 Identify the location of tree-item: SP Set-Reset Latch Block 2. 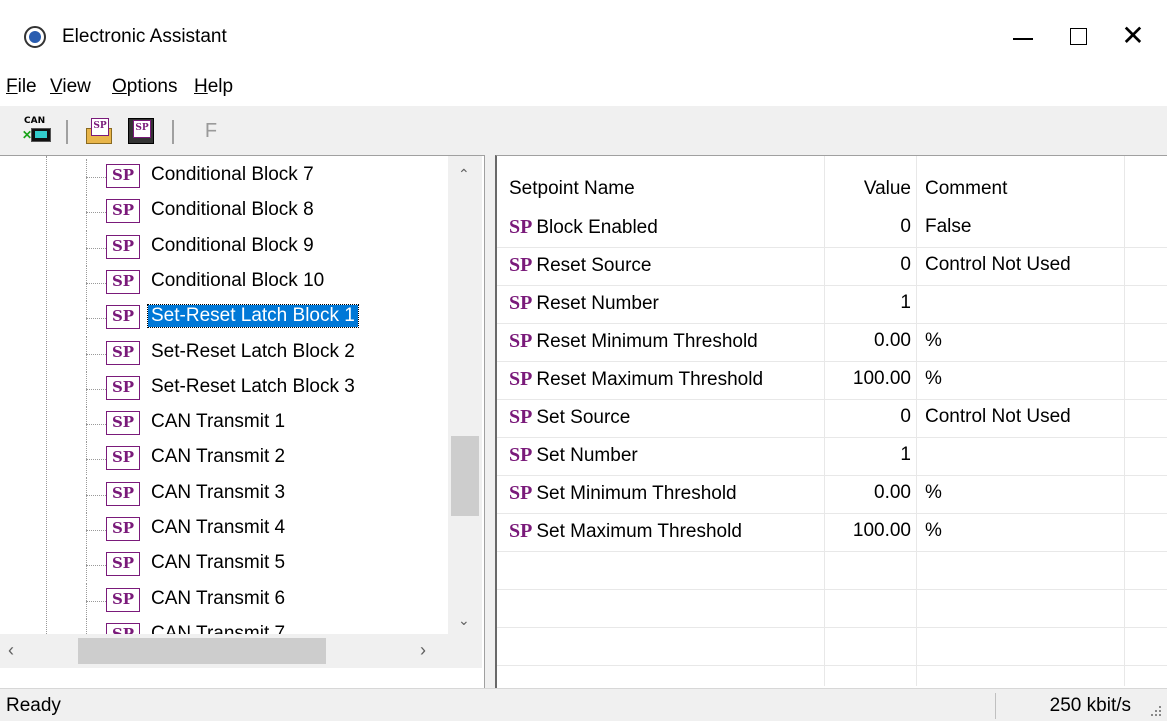
(224, 352).